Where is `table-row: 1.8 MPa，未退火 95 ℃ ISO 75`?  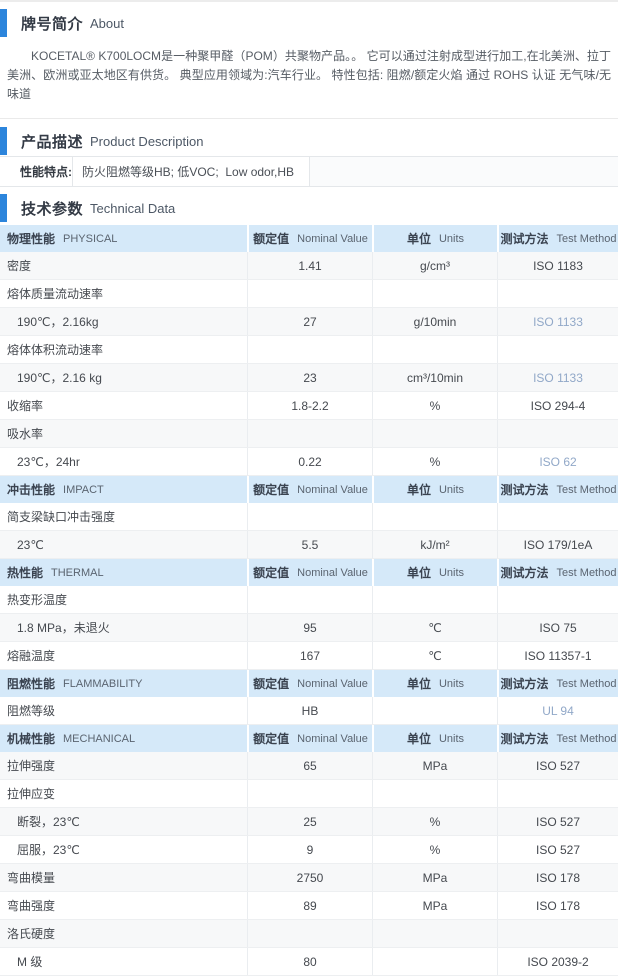
table-row: 1.8 MPa，未退火 95 ℃ ISO 75 is located at coordinates (309, 628).